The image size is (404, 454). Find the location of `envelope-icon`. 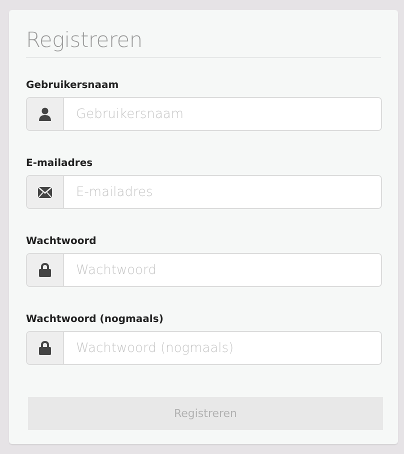

envelope-icon is located at coordinates (45, 192).